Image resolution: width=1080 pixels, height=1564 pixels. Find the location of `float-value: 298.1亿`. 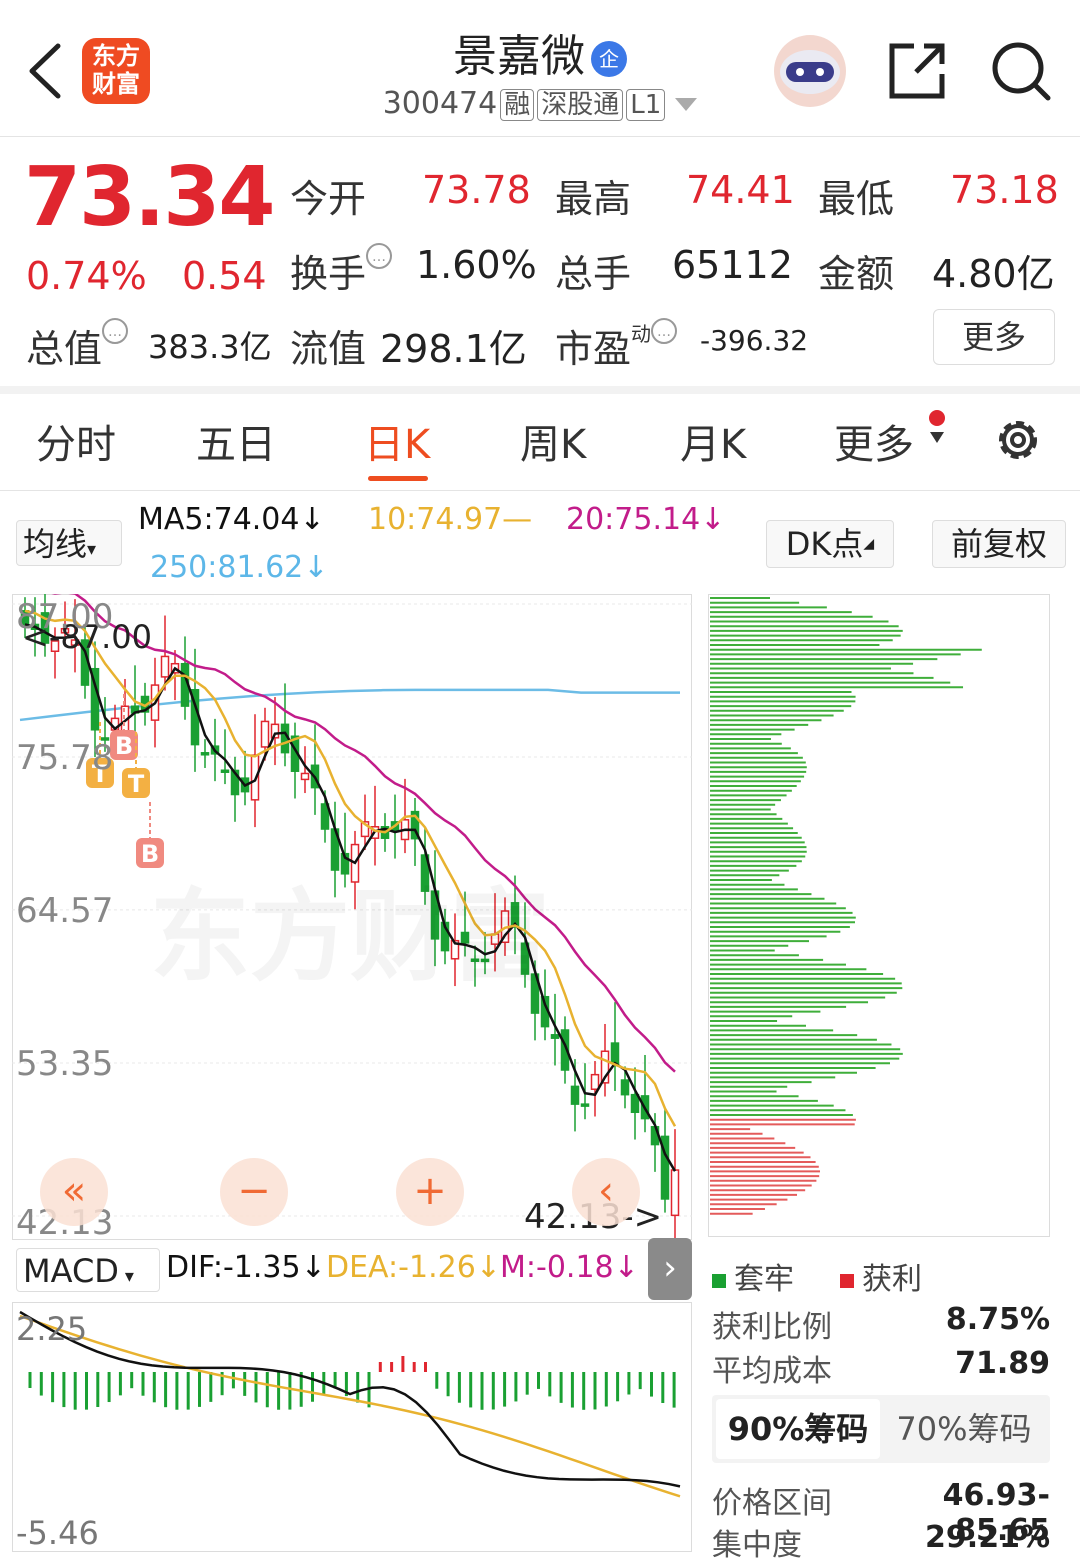

float-value: 298.1亿 is located at coordinates (453, 349).